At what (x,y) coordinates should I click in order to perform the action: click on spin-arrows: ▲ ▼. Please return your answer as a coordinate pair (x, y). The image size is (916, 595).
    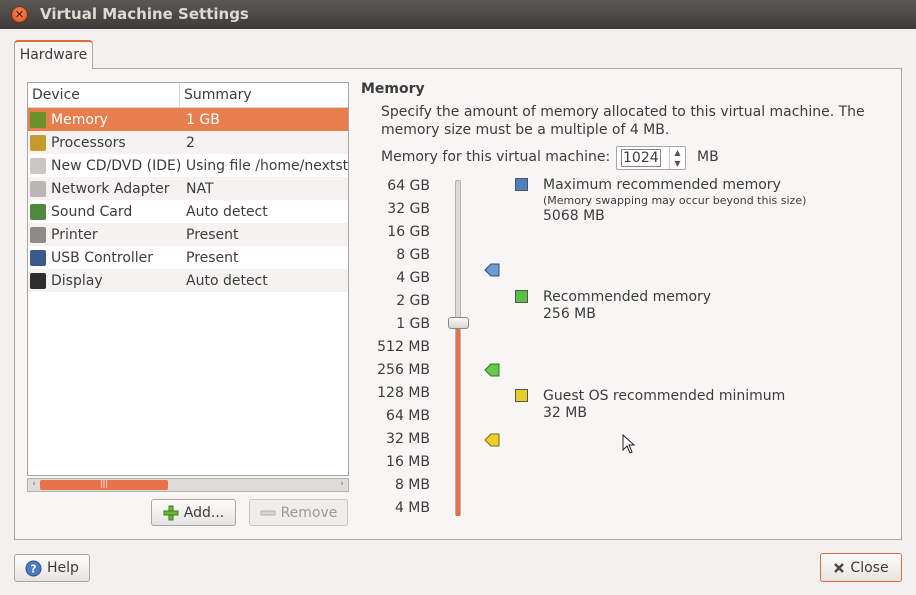
    Looking at the image, I should click on (677, 158).